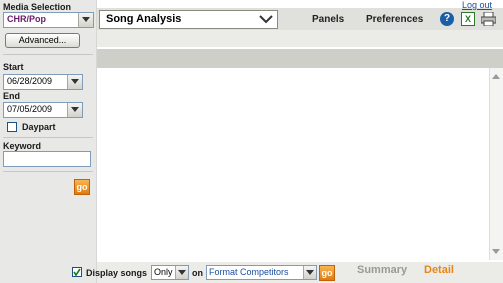 The width and height of the screenshot is (503, 283). Describe the element at coordinates (447, 19) in the screenshot. I see `help-icon: ?` at that location.